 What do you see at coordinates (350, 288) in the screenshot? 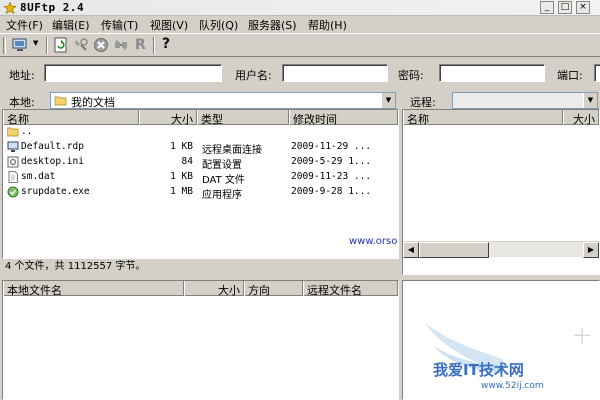
I see `column-remote-filename: 远程文件名` at bounding box center [350, 288].